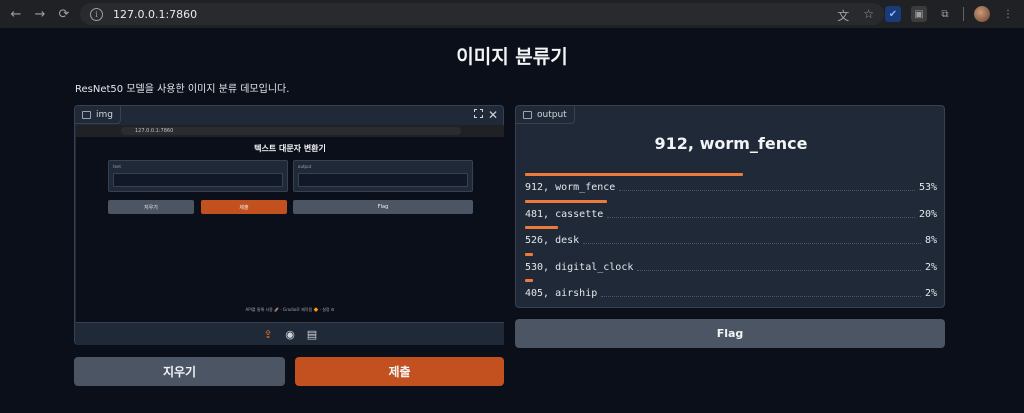 The width and height of the screenshot is (1024, 413). Describe the element at coordinates (478, 113) in the screenshot. I see `fullscreen-icon` at that location.